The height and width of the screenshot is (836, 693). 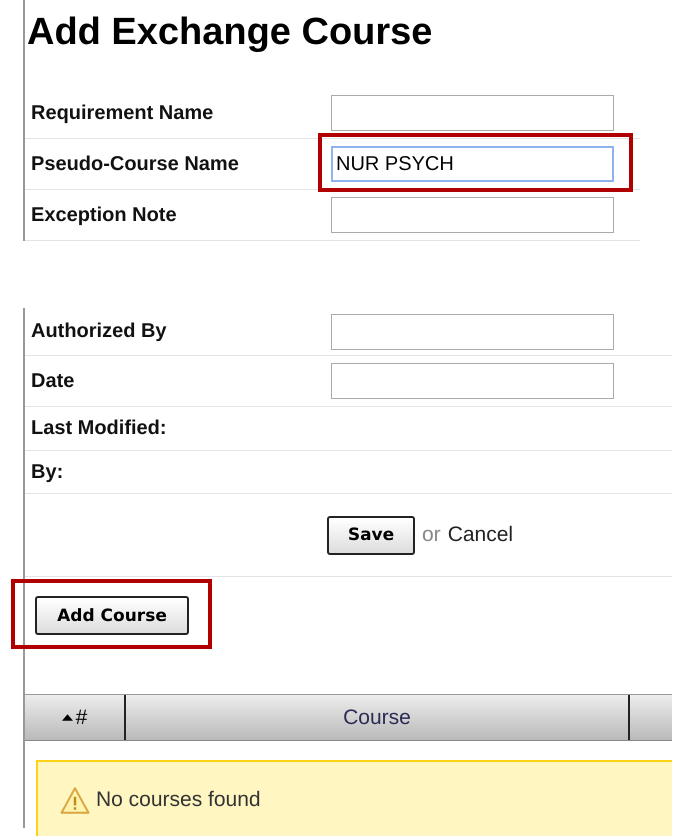 What do you see at coordinates (47, 472) in the screenshot?
I see `field-label: By:` at bounding box center [47, 472].